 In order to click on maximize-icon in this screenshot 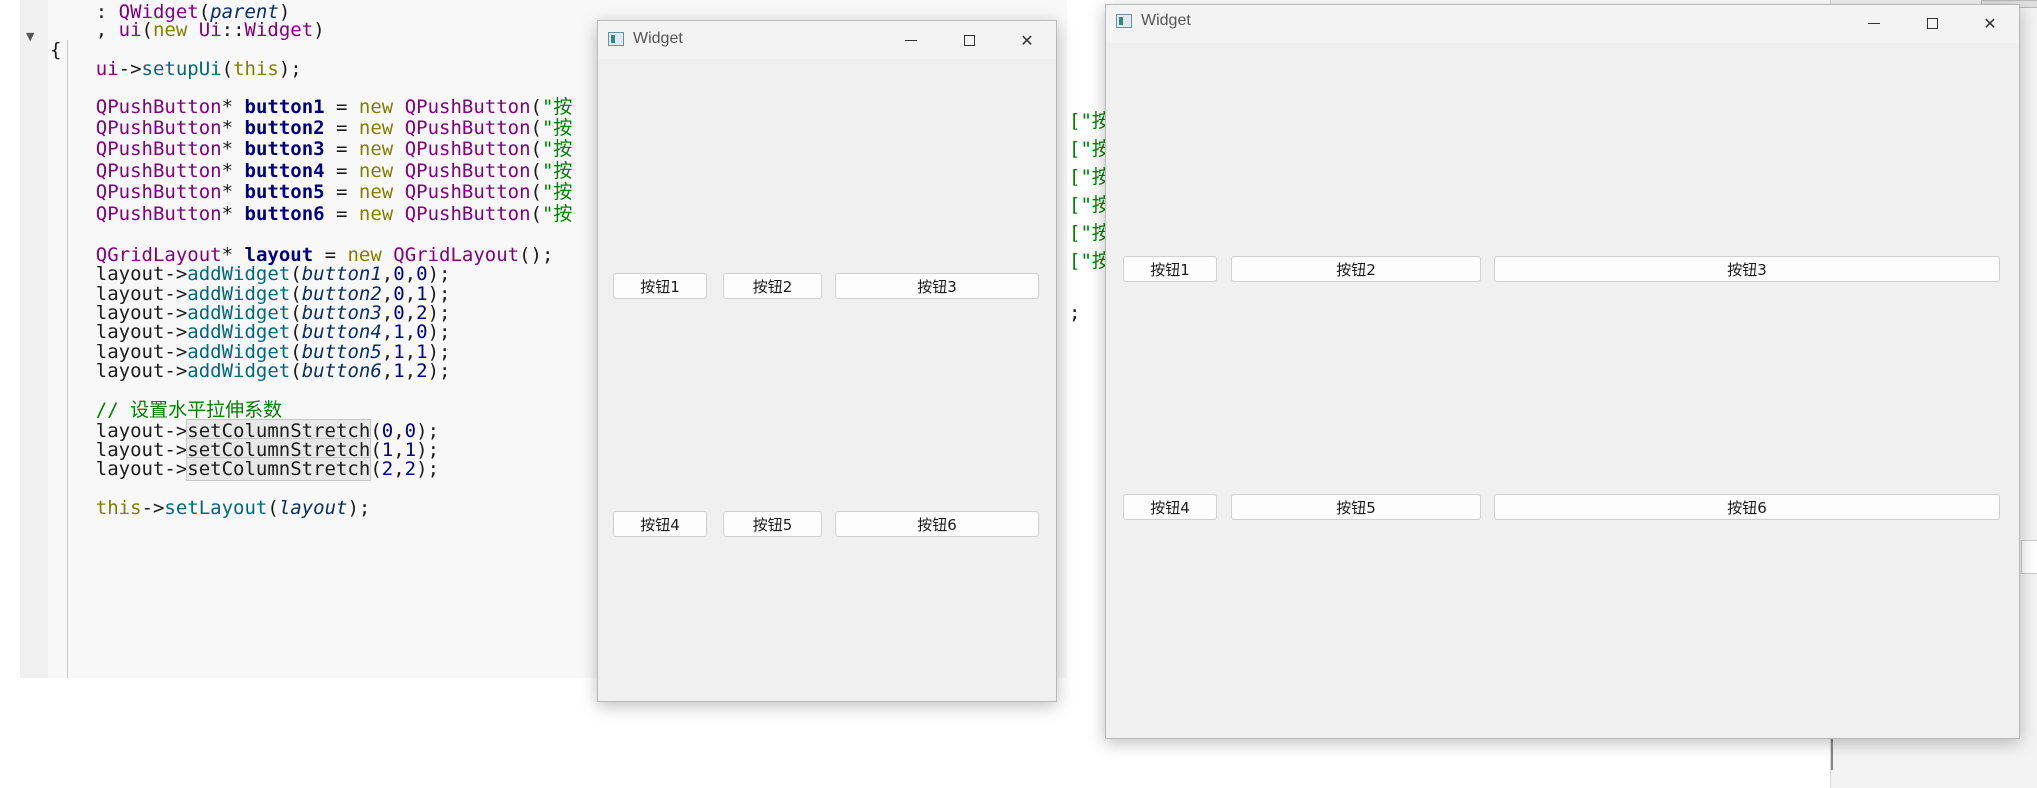, I will do `click(969, 40)`.